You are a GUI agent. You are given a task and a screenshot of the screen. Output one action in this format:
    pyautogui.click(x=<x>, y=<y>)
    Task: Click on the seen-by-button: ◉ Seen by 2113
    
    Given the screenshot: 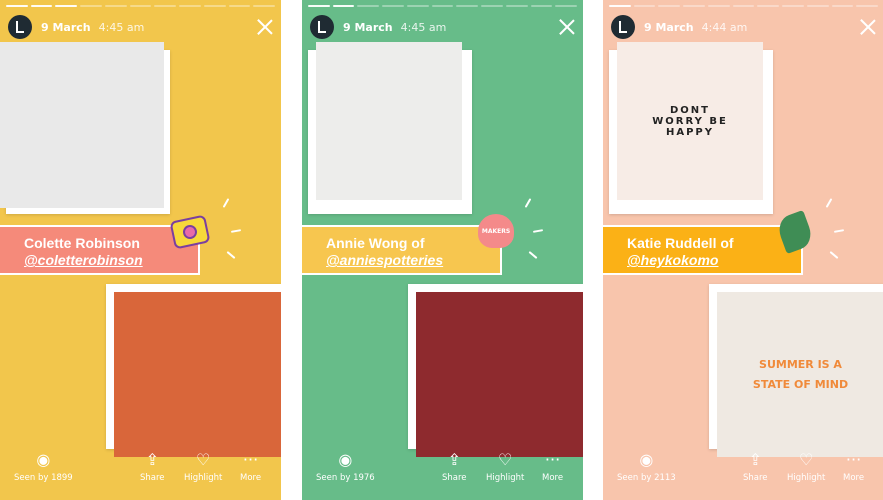 What is the action you would take?
    pyautogui.click(x=646, y=466)
    